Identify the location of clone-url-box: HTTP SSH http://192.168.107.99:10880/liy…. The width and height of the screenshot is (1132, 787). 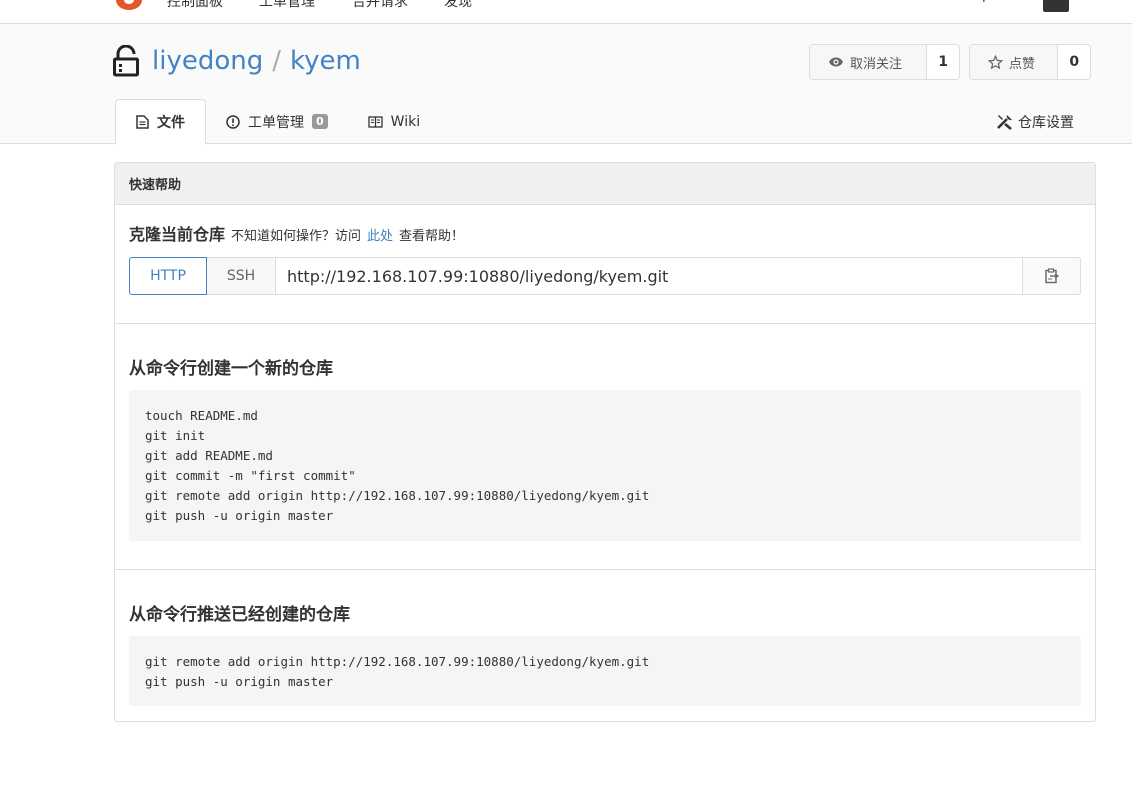
(605, 276).